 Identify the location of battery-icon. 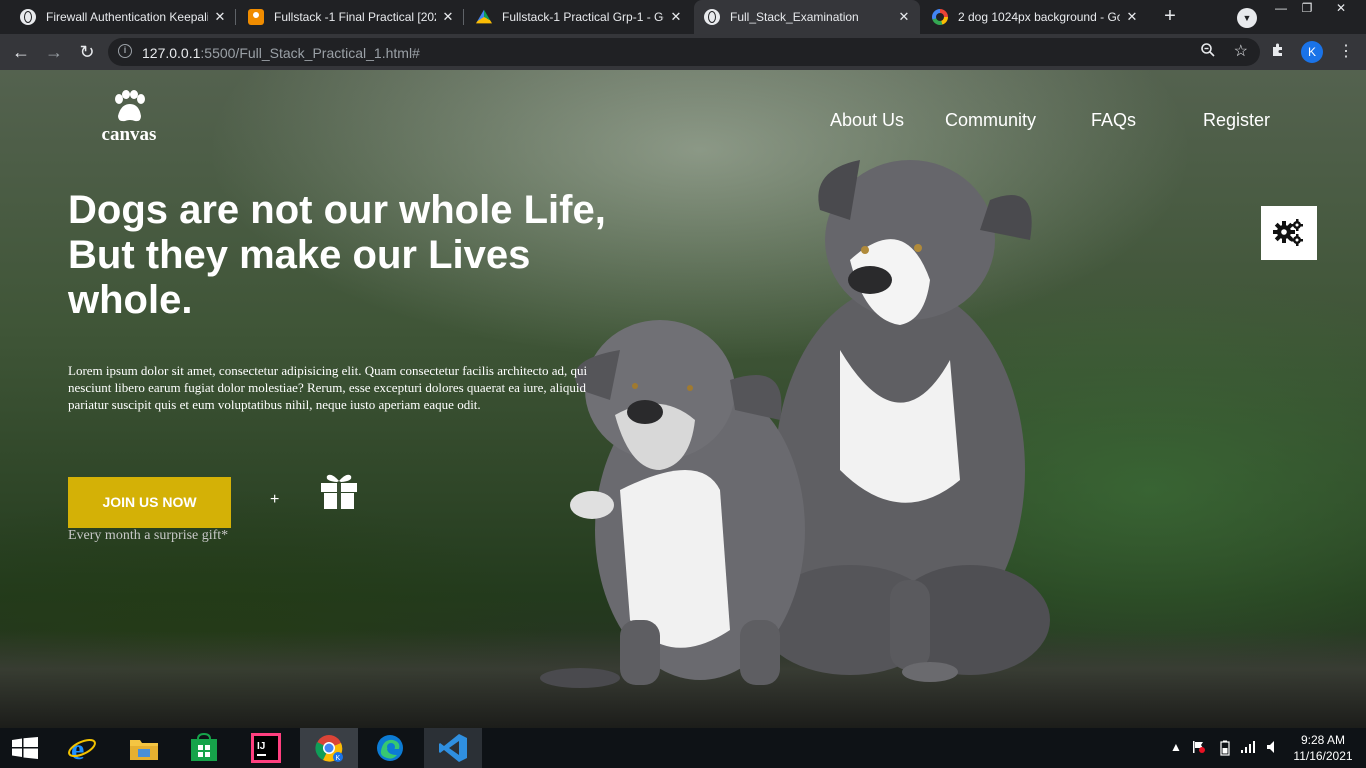
(1225, 749).